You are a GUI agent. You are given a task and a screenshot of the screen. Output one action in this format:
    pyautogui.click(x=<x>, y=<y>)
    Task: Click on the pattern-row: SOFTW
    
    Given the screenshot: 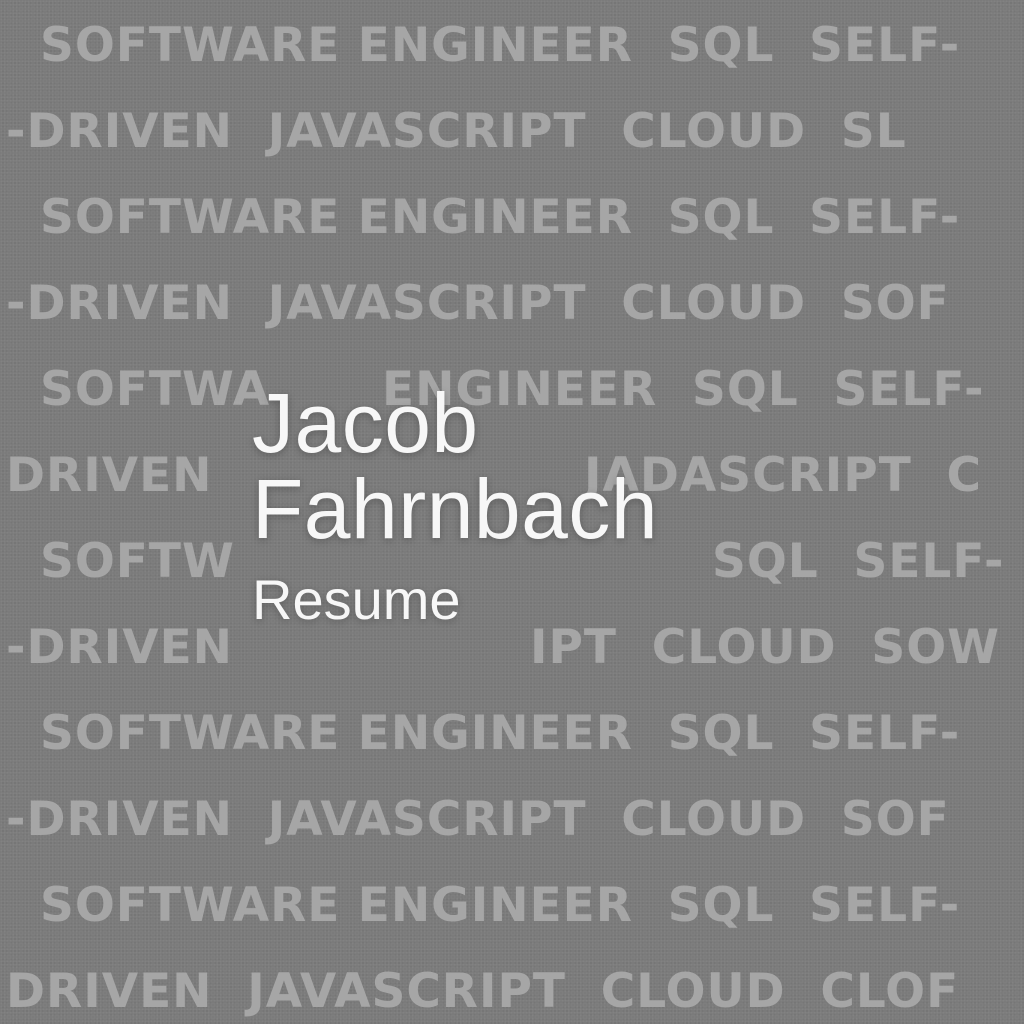 What is the action you would take?
    pyautogui.click(x=137, y=561)
    